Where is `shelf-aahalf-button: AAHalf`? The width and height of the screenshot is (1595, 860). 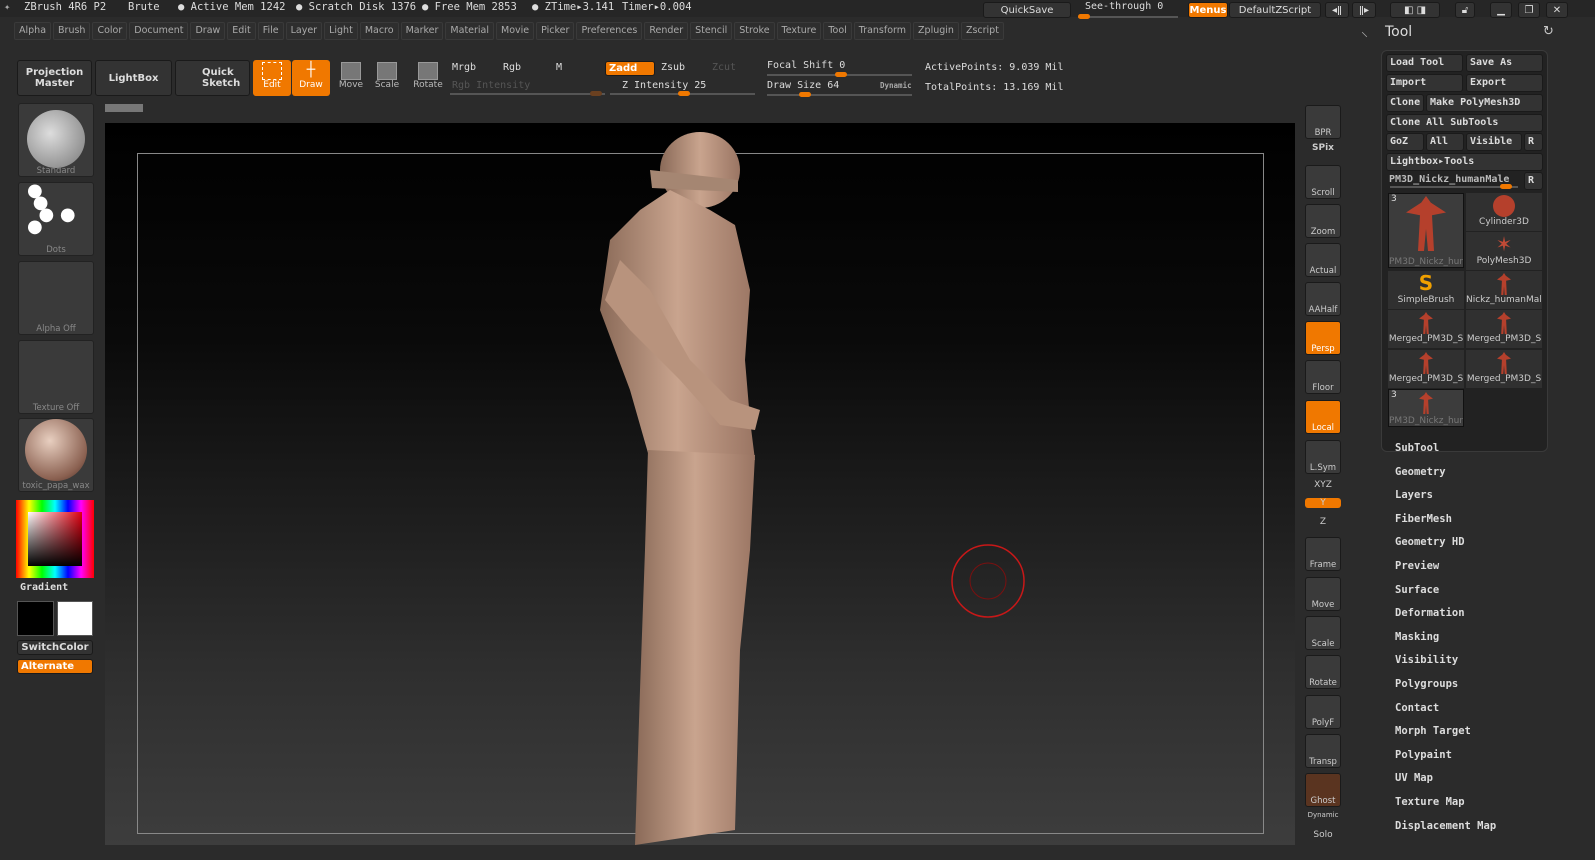 shelf-aahalf-button: AAHalf is located at coordinates (1323, 299).